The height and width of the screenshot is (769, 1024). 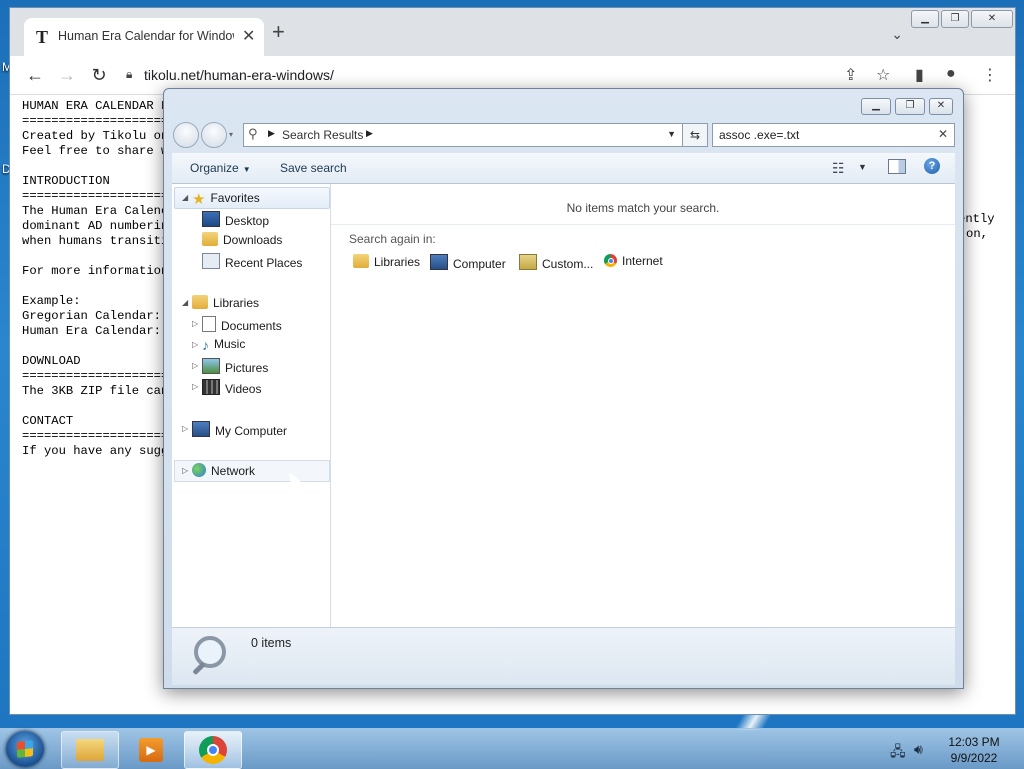 I want to click on tab-title: Human Era Calendar for Windows, so click(x=146, y=36).